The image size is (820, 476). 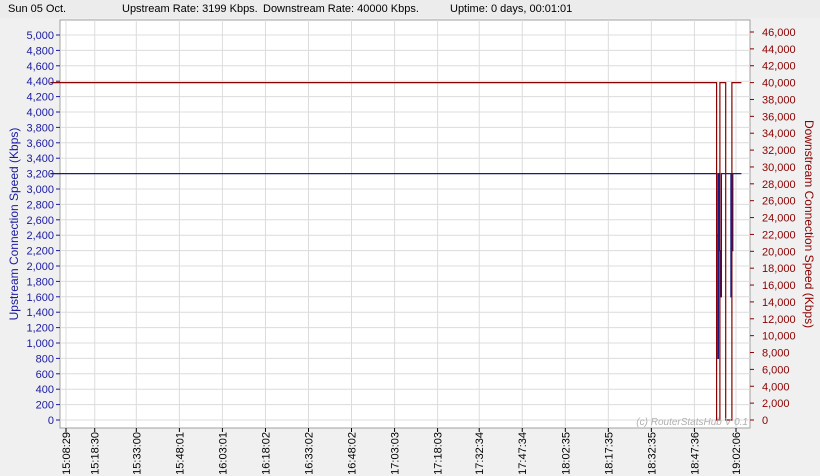 What do you see at coordinates (40, 344) in the screenshot?
I see `left-tick-label: 1,000` at bounding box center [40, 344].